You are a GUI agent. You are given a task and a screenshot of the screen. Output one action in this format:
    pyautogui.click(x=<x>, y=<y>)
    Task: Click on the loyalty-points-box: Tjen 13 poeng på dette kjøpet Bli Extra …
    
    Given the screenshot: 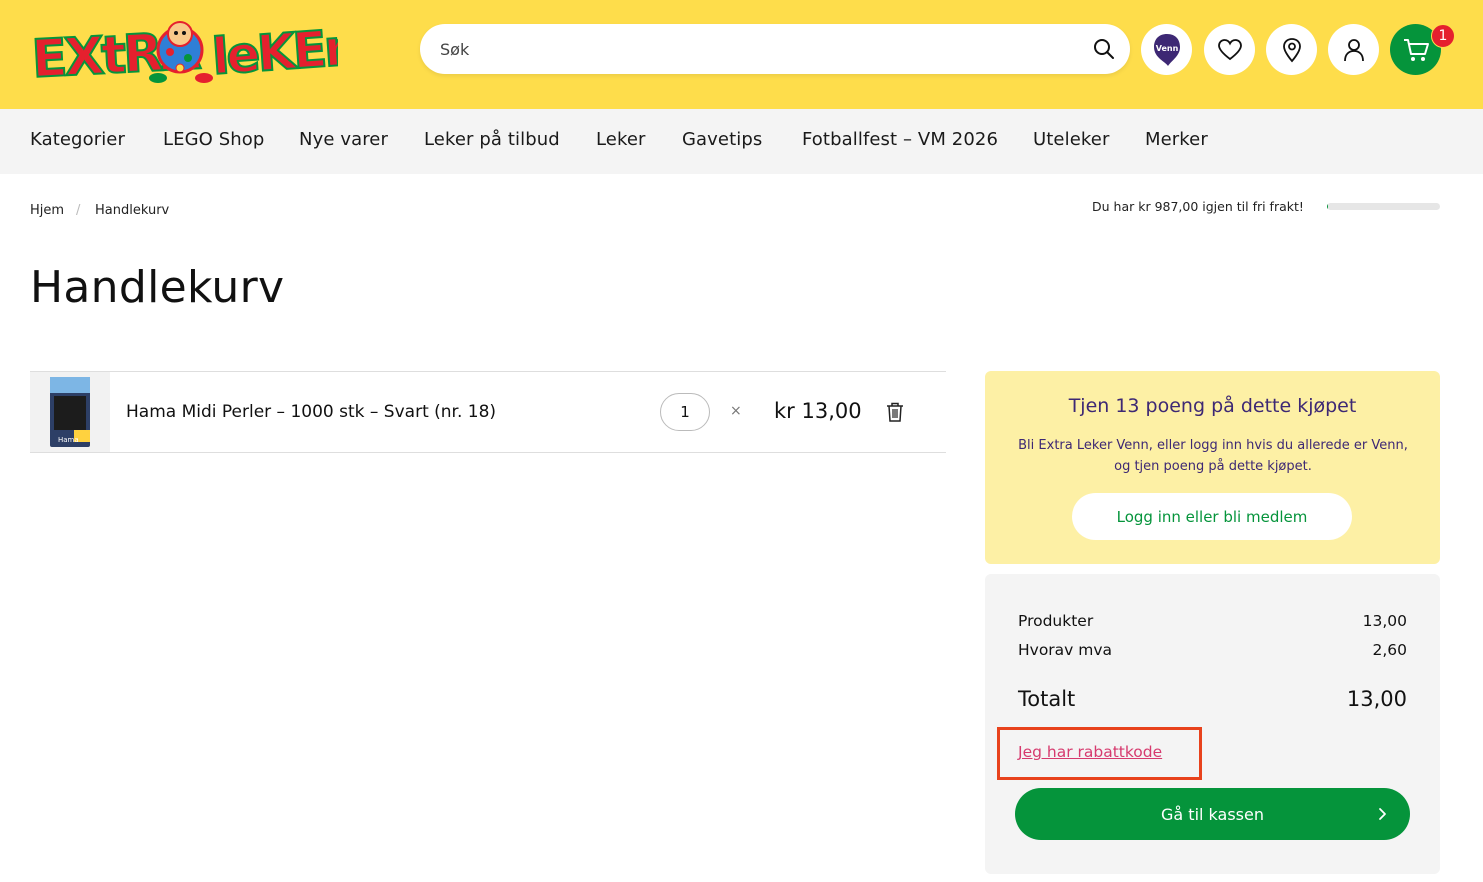 What is the action you would take?
    pyautogui.click(x=1212, y=467)
    